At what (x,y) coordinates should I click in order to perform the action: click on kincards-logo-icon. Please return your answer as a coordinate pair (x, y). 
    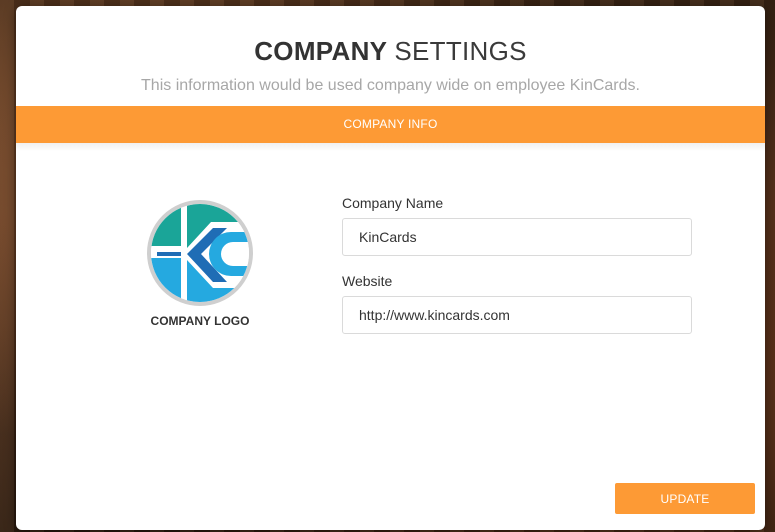
    Looking at the image, I should click on (200, 253).